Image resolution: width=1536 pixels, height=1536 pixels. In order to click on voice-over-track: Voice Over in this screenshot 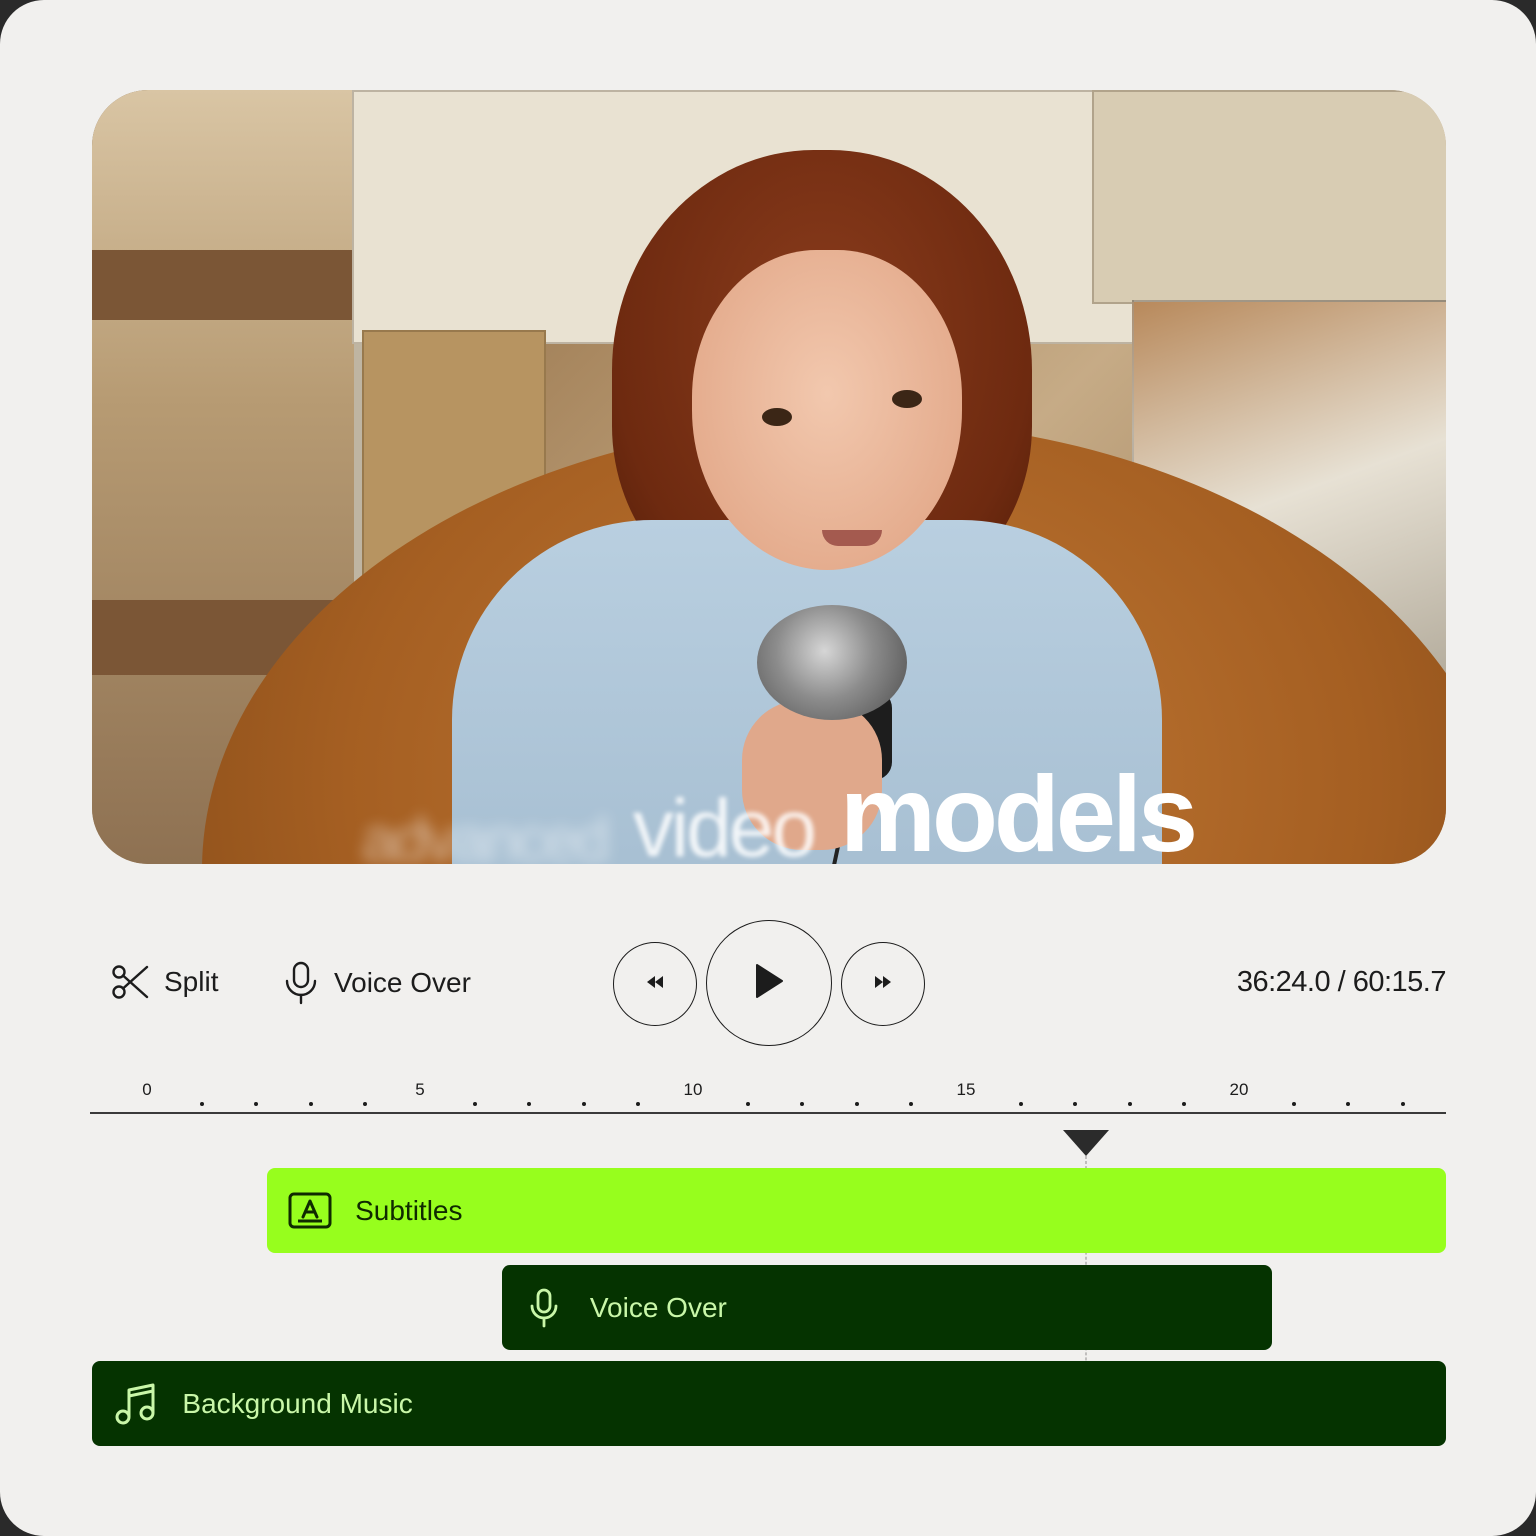, I will do `click(886, 1307)`.